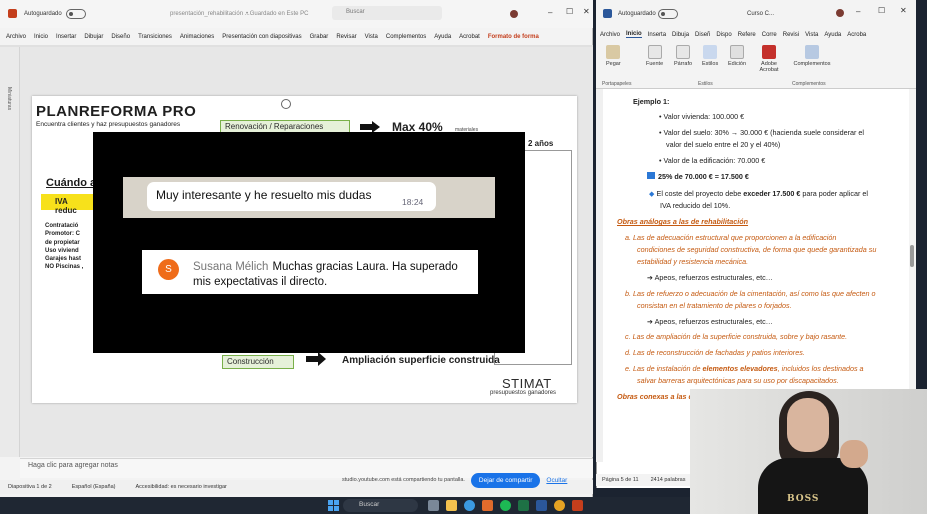 The width and height of the screenshot is (927, 514). What do you see at coordinates (63, 259) in the screenshot?
I see `bullet-item: Garajes hast` at bounding box center [63, 259].